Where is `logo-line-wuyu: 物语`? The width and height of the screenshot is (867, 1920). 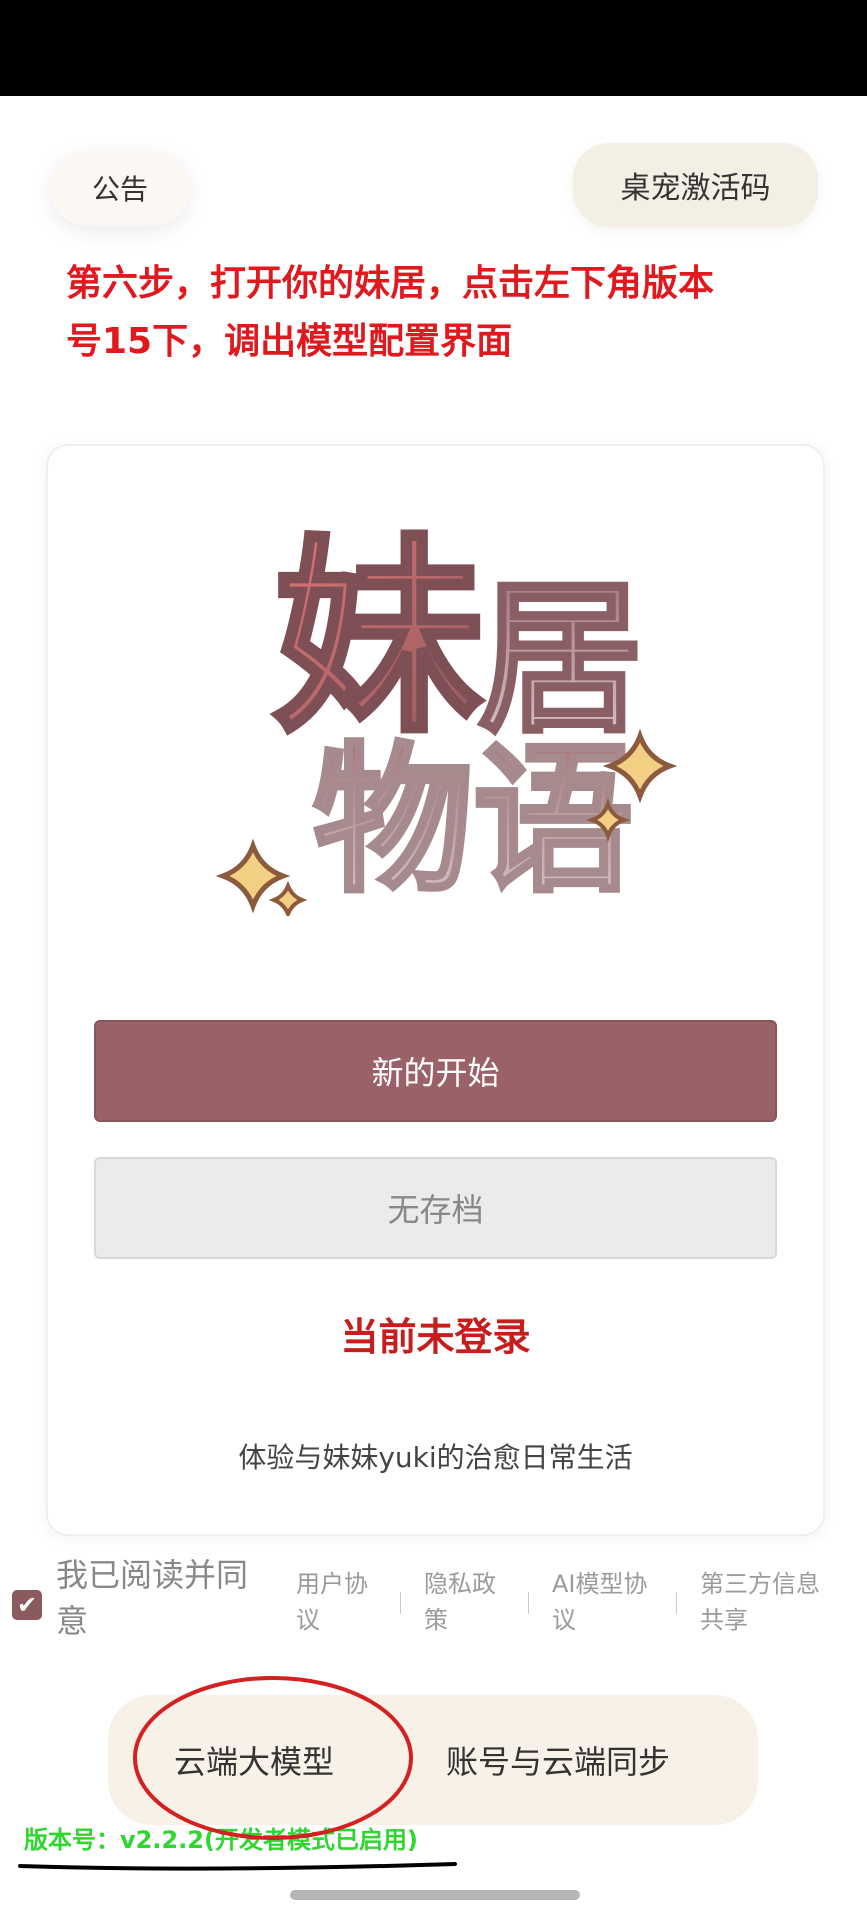 logo-line-wuyu: 物语 is located at coordinates (473, 820).